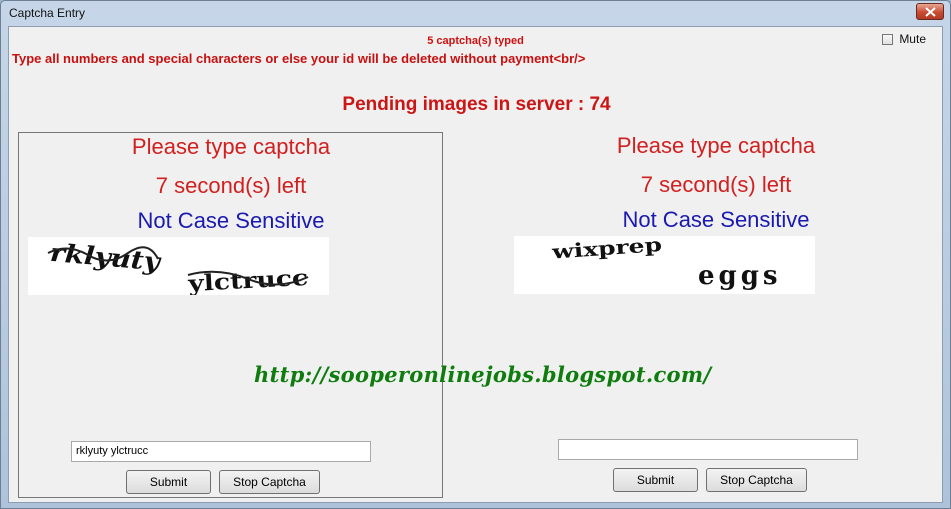  What do you see at coordinates (247, 280) in the screenshot?
I see `captcha-word-2: ylctrucc` at bounding box center [247, 280].